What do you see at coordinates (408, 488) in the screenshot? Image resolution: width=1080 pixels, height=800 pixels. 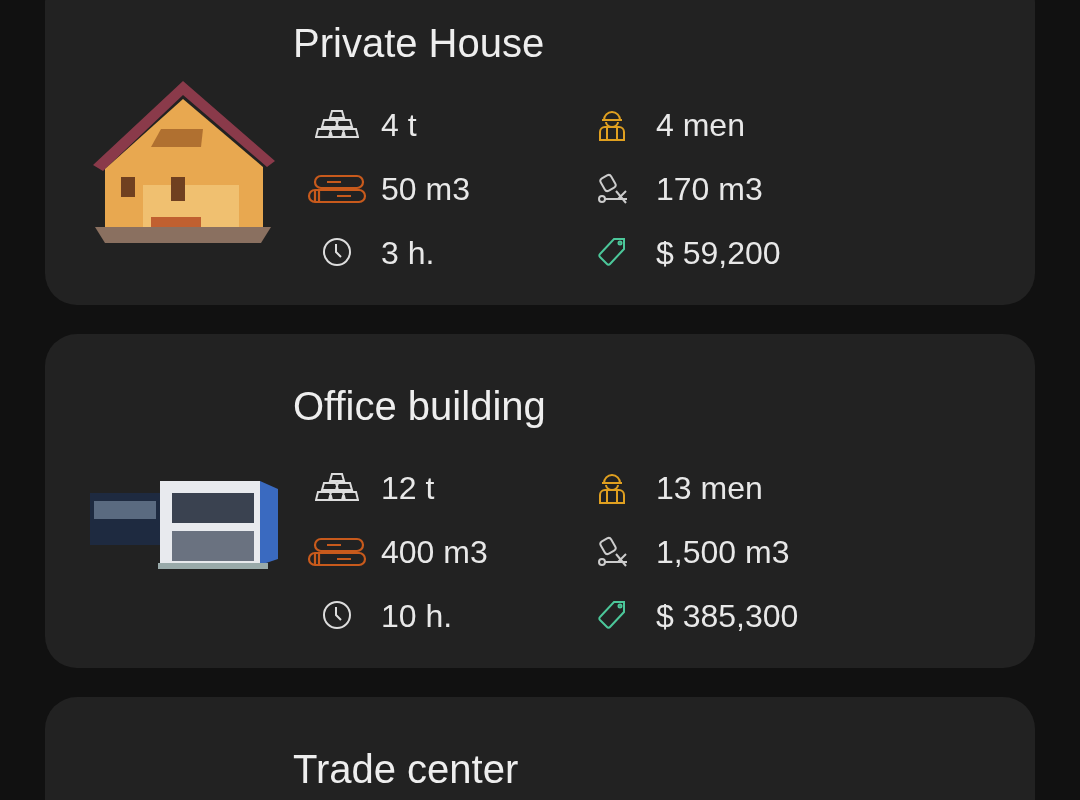 I see `stat-value: 12 t` at bounding box center [408, 488].